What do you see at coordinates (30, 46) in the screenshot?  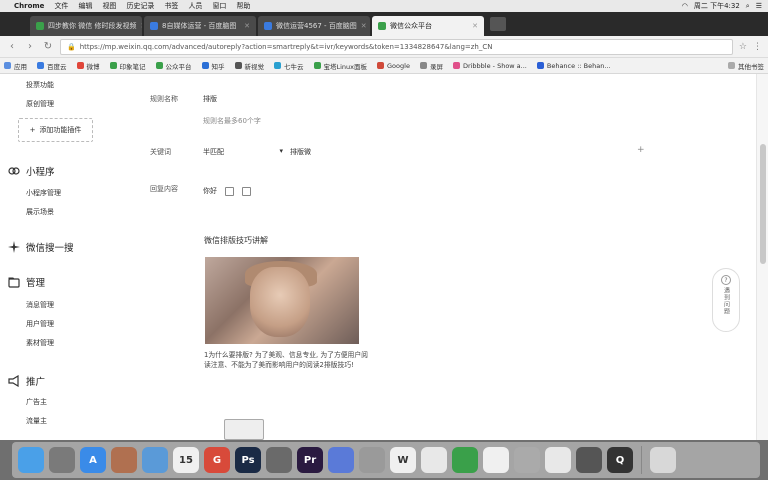 I see `forward-icon: ›` at bounding box center [30, 46].